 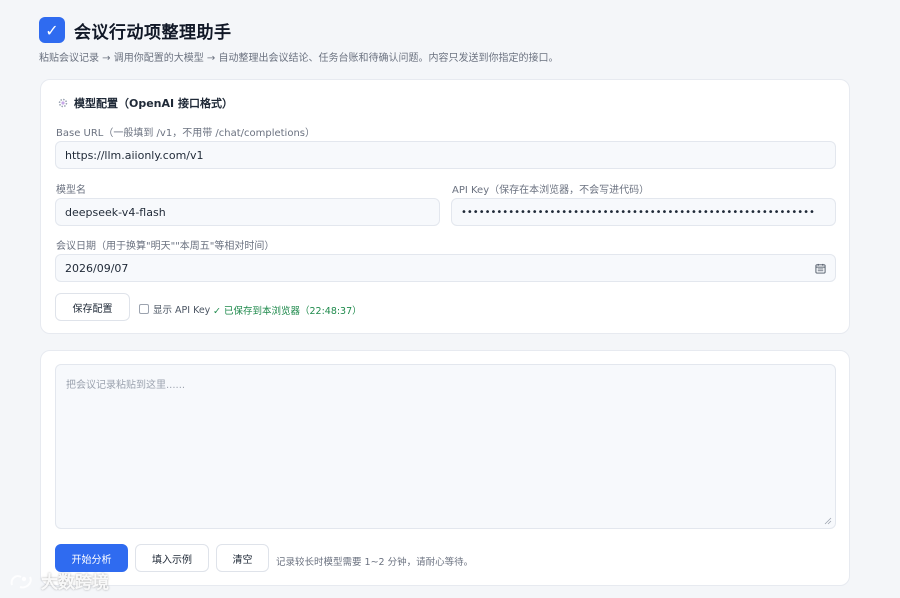 What do you see at coordinates (445, 155) in the screenshot?
I see `base-url-input: https://llm.aiionly.com/v1` at bounding box center [445, 155].